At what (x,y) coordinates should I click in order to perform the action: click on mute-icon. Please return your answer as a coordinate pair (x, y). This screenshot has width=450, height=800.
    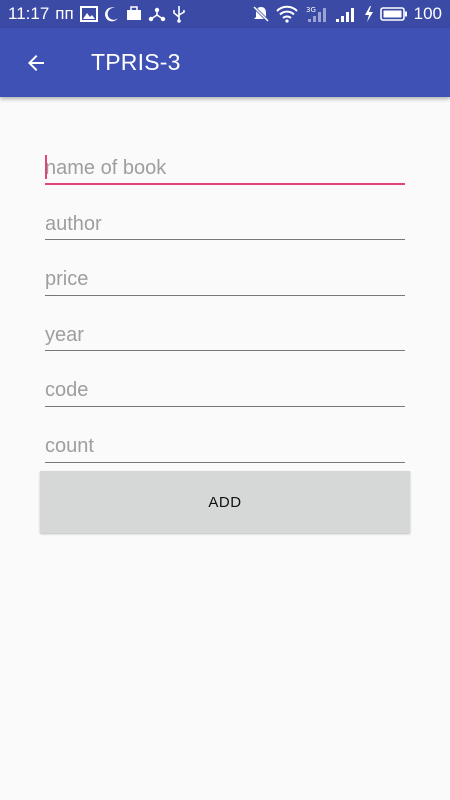
    Looking at the image, I should click on (261, 14).